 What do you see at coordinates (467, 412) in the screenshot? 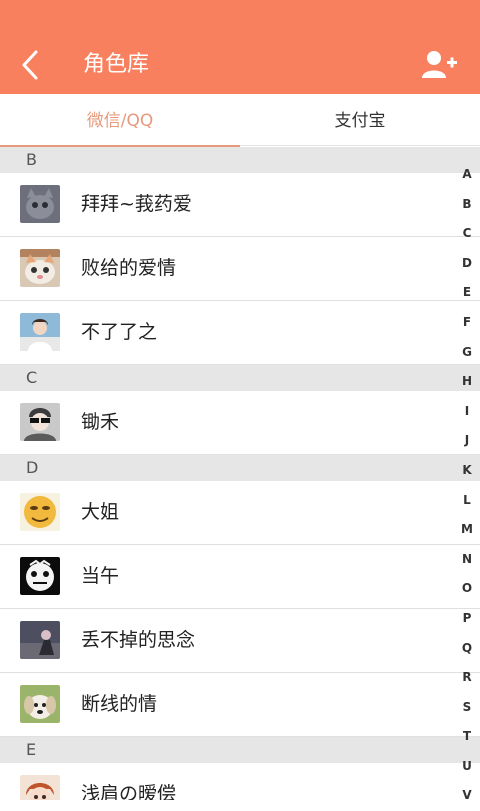
I see `index-letter-i: I` at bounding box center [467, 412].